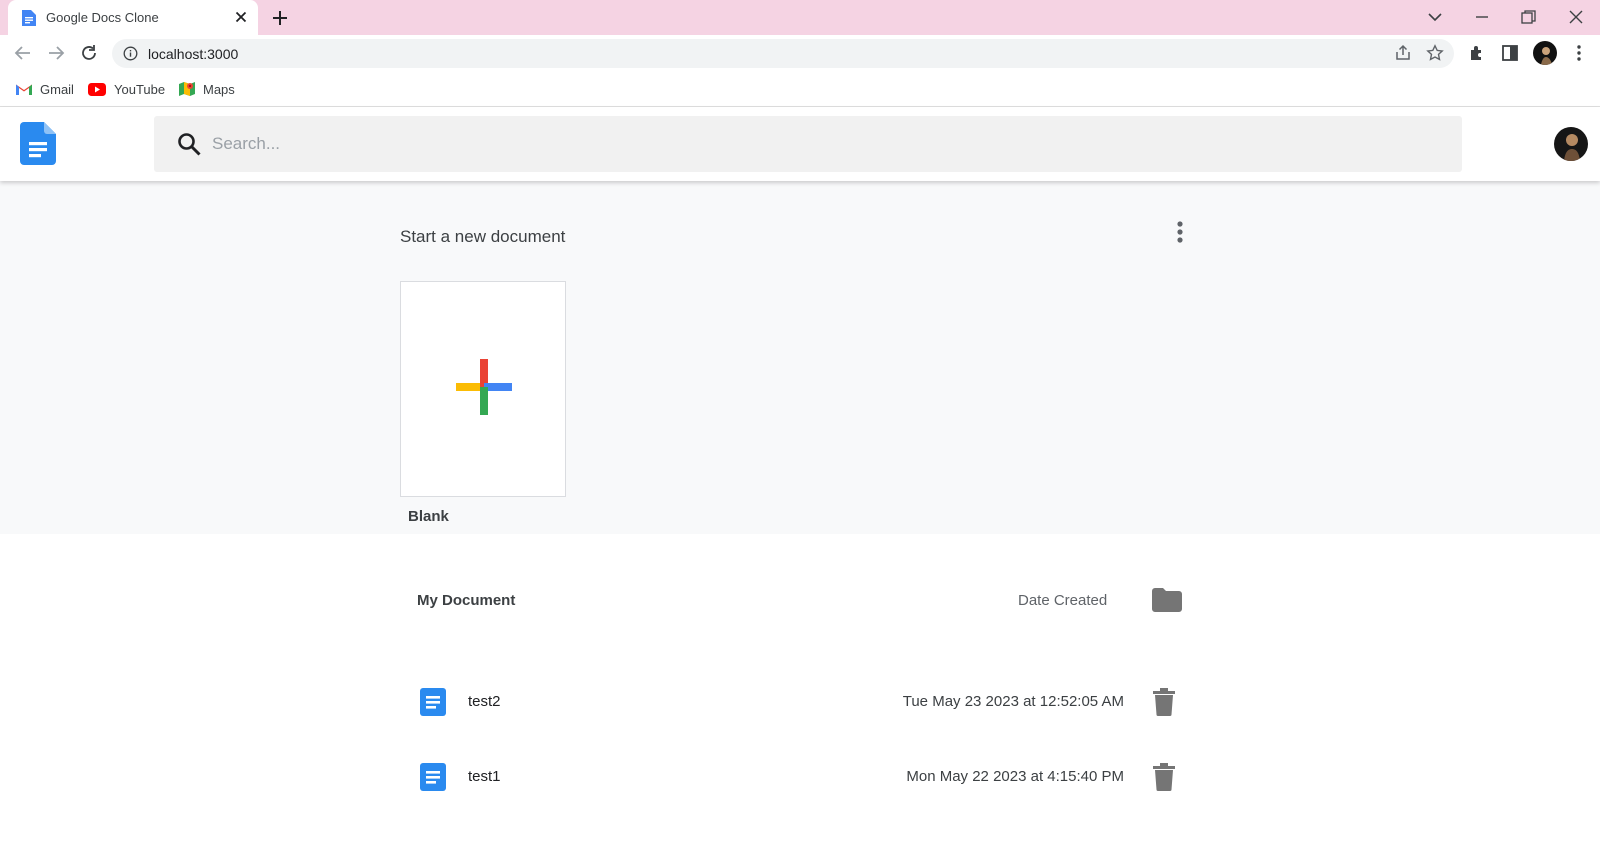  I want to click on browser-tab-strip: Google Docs Clone, so click(800, 17).